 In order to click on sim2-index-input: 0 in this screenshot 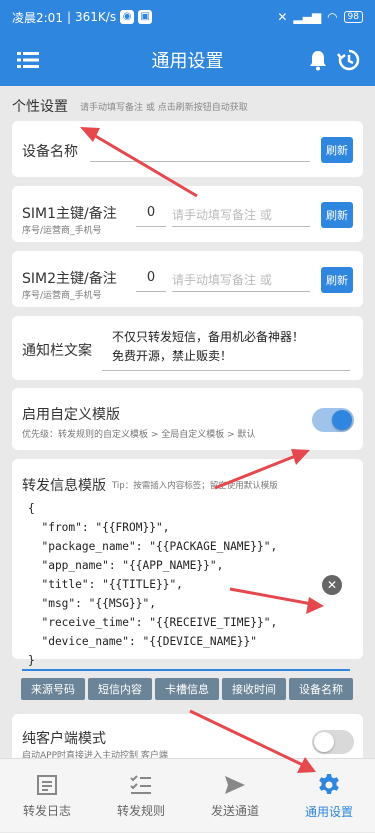, I will do `click(151, 277)`.